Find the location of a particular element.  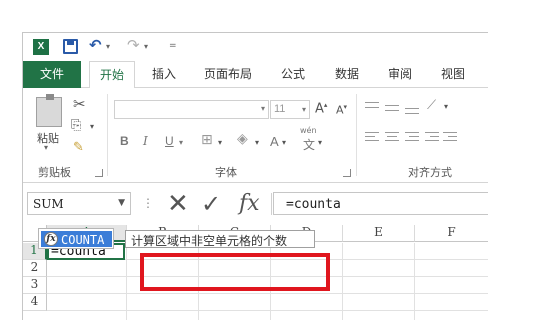

quick-access-toolbar: X ↶ ▾ ↷ ▾ = is located at coordinates (255, 47).